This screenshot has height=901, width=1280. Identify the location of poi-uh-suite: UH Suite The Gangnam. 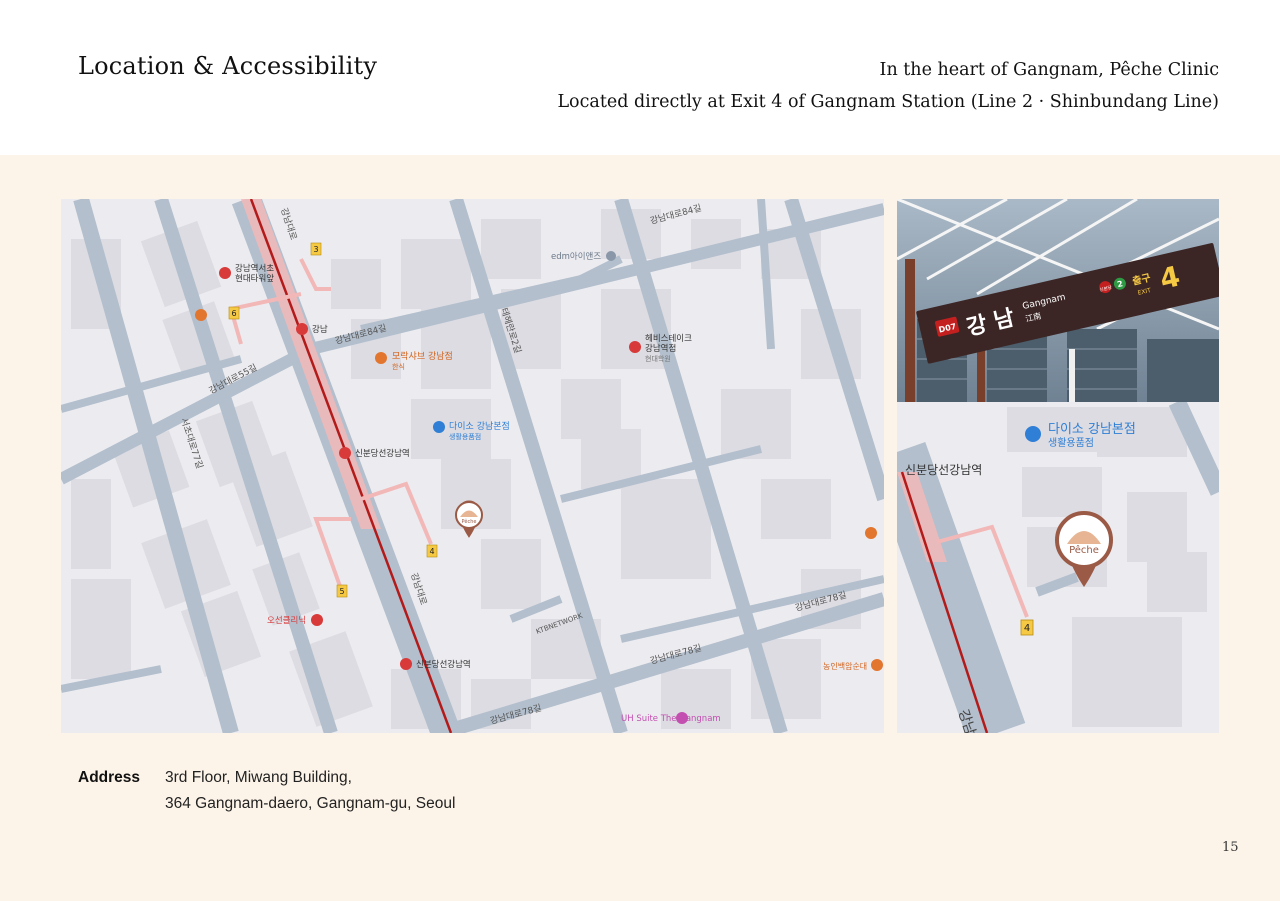
(671, 719).